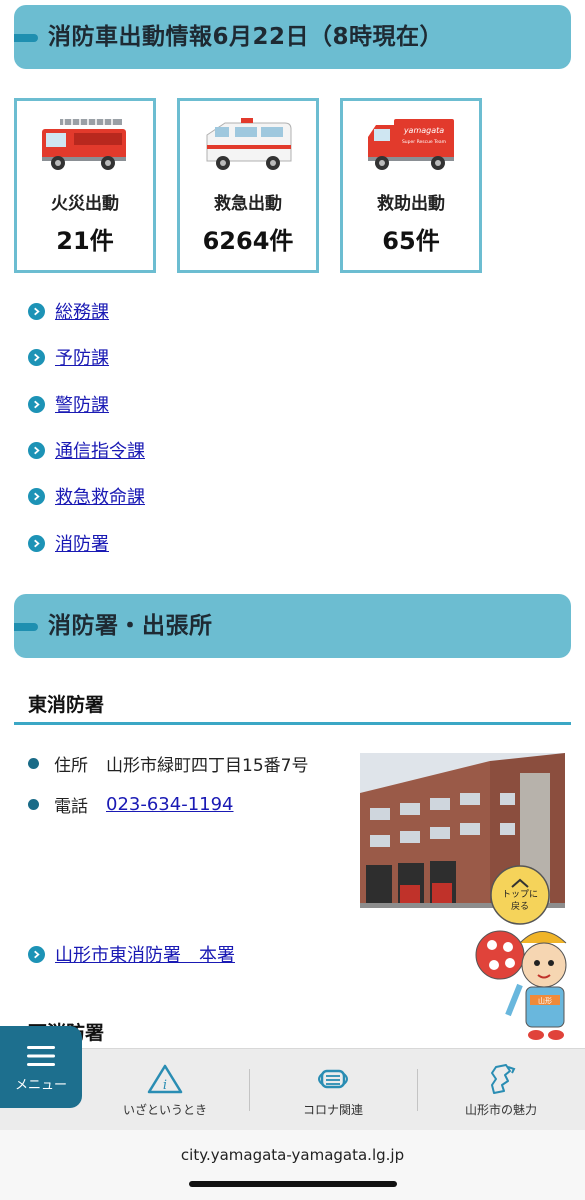 The image size is (585, 1200). Describe the element at coordinates (41, 1056) in the screenshot. I see `hamburger-icon` at that location.